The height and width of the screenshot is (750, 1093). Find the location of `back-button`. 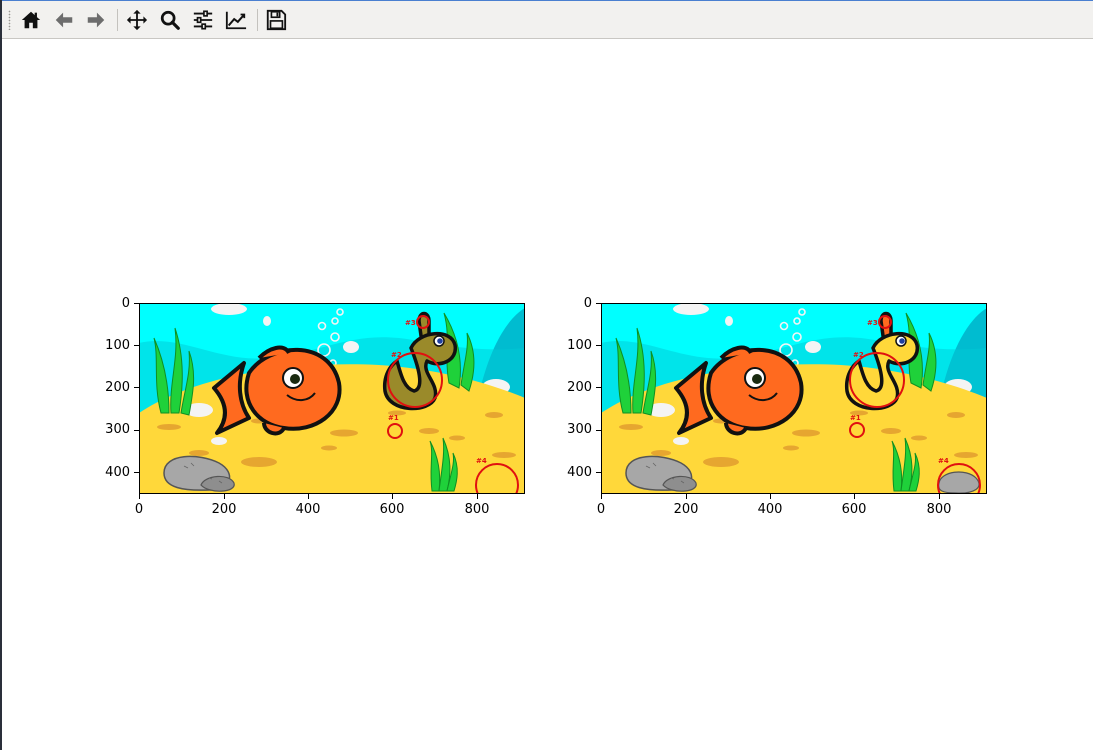

back-button is located at coordinates (64, 20).